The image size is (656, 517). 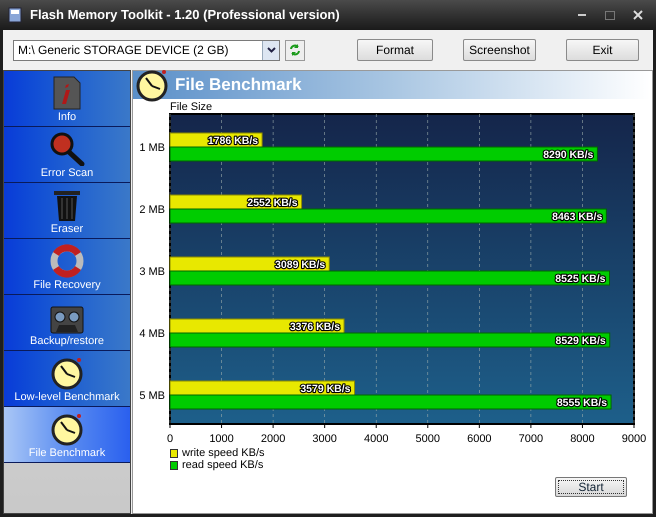 What do you see at coordinates (580, 279) in the screenshot?
I see `bar-value-label: 8525 KB/s` at bounding box center [580, 279].